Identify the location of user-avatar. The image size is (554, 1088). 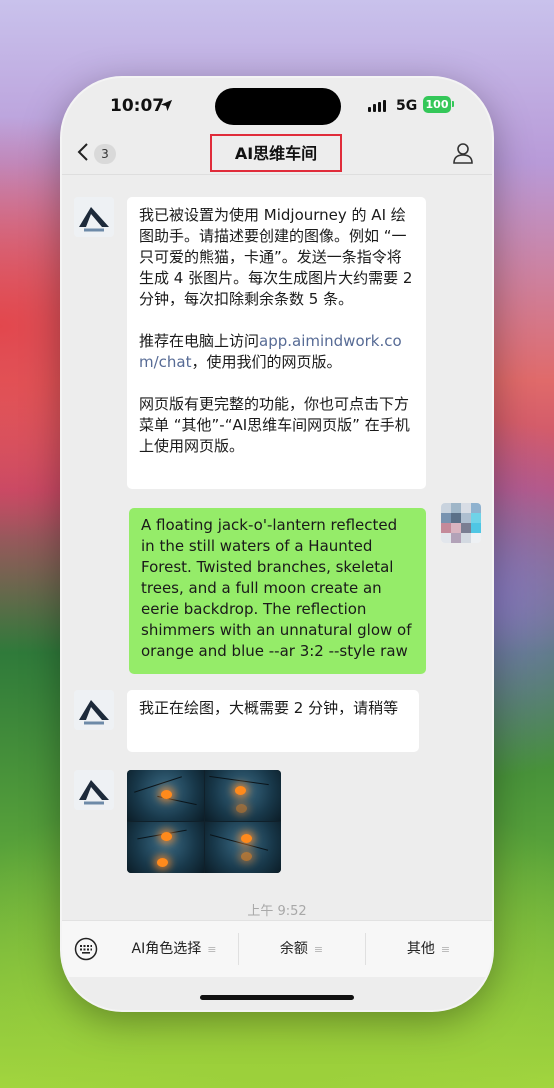
(461, 523).